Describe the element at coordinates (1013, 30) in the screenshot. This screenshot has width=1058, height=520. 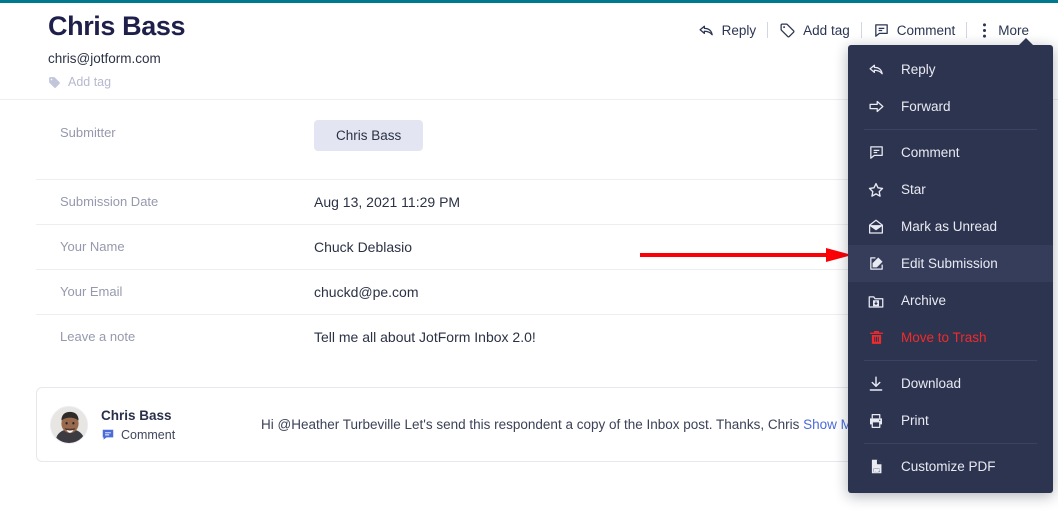
I see `toolbar-more-label: More` at that location.